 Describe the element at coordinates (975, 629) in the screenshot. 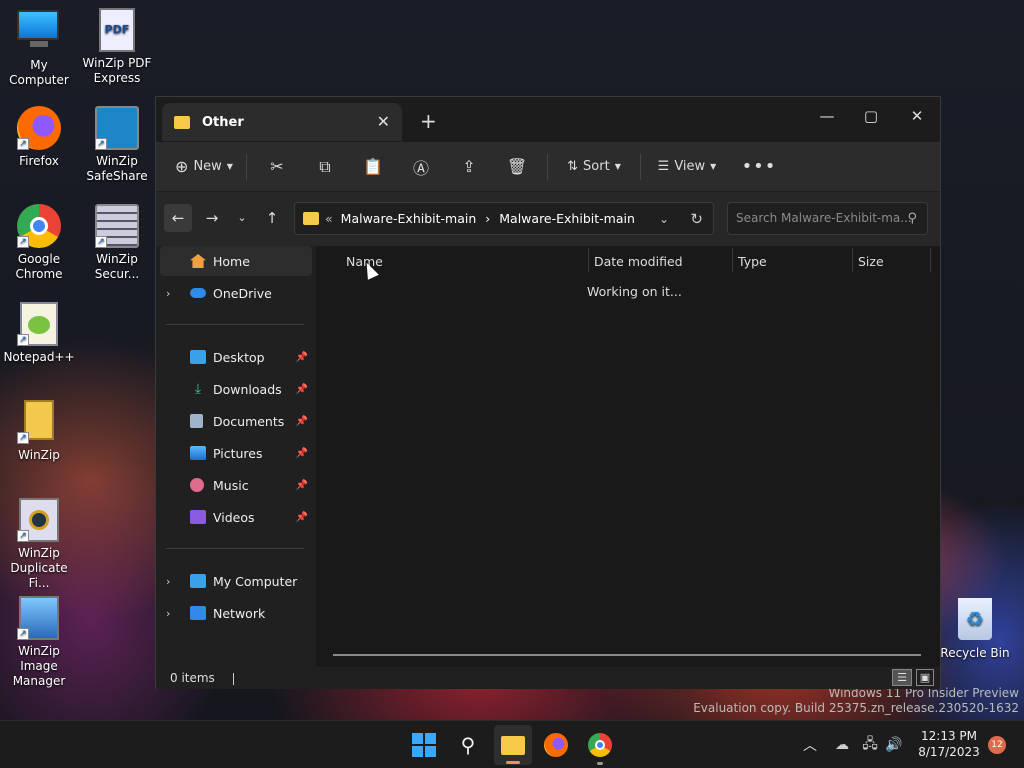

I see `desktop-icon-recycle-bin: ♻ Recycle Bin` at that location.